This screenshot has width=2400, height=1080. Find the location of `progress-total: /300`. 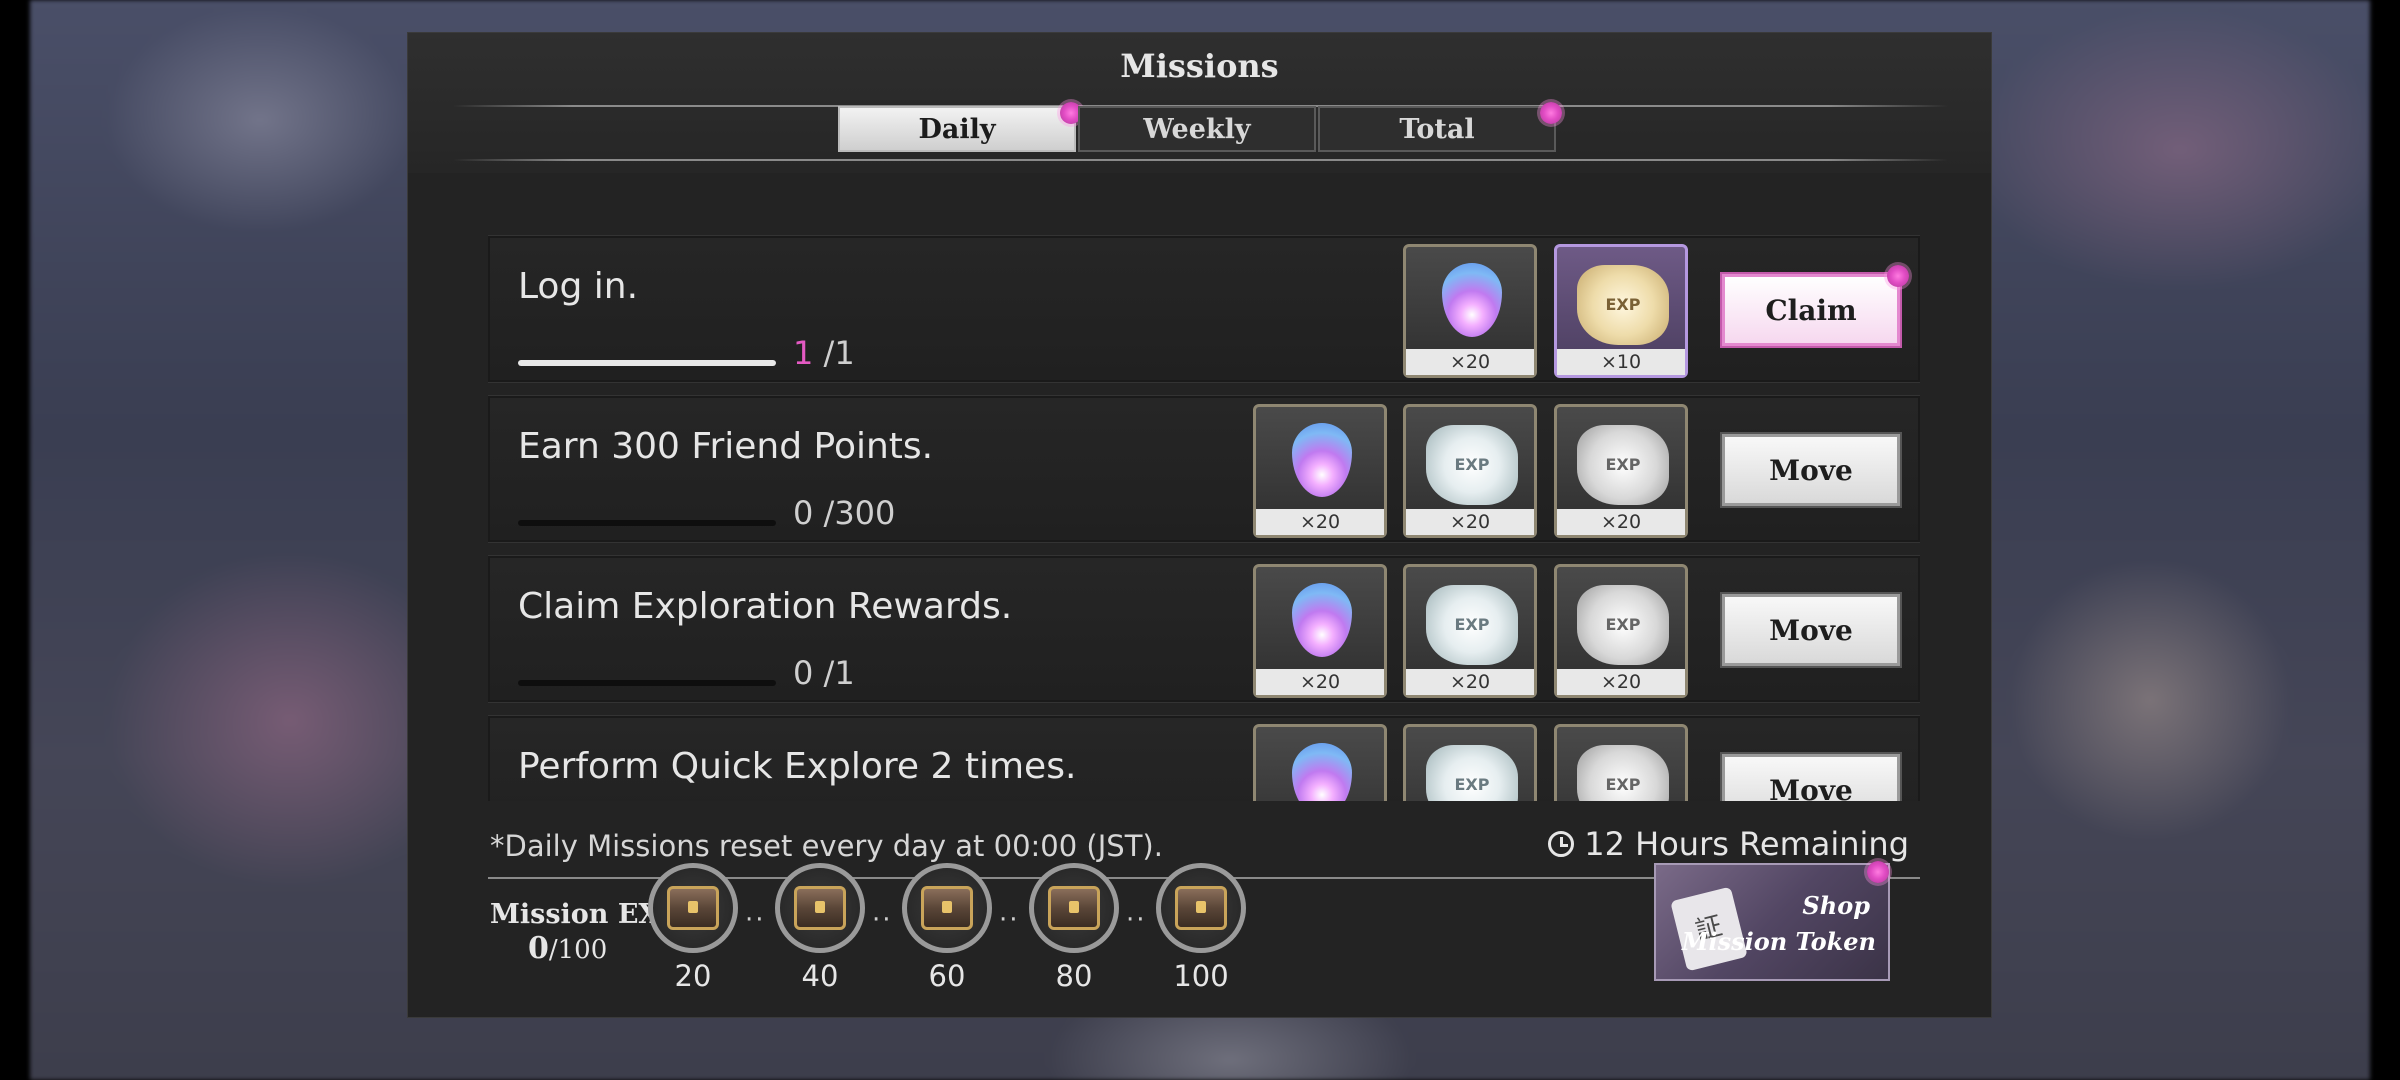

progress-total: /300 is located at coordinates (859, 513).